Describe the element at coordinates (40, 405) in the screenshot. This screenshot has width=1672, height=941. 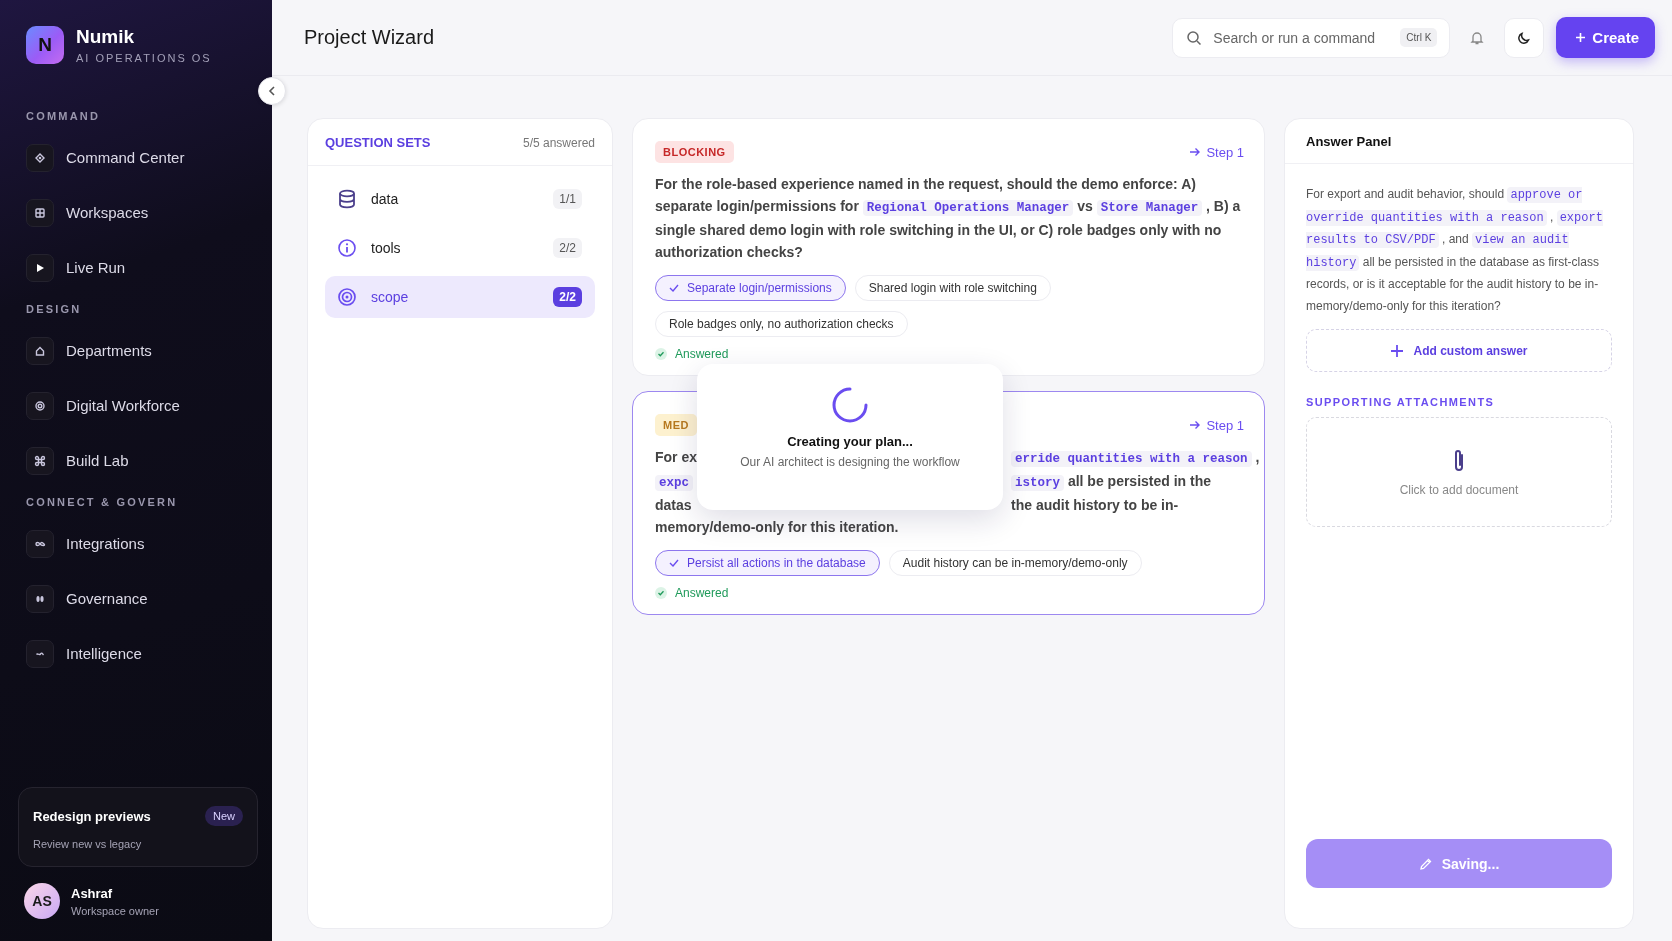
I see `ring-icon` at that location.